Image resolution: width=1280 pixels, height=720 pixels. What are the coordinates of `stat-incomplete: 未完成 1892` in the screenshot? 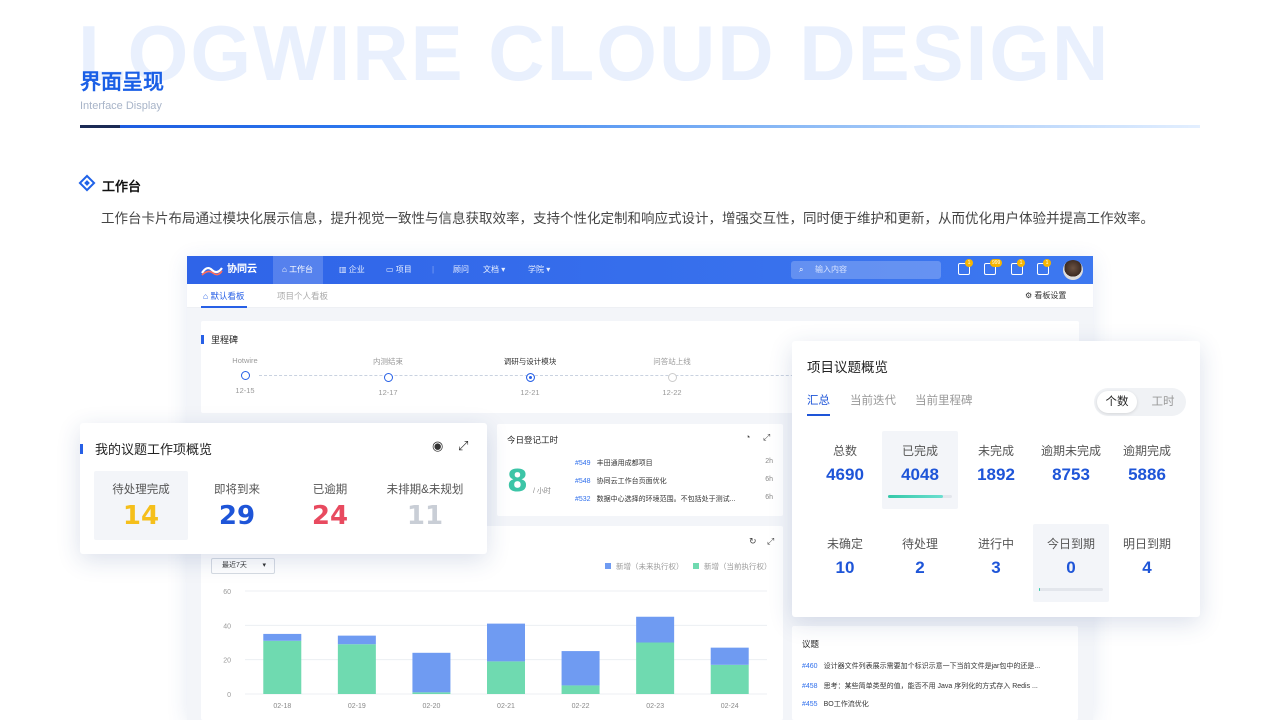 It's located at (996, 470).